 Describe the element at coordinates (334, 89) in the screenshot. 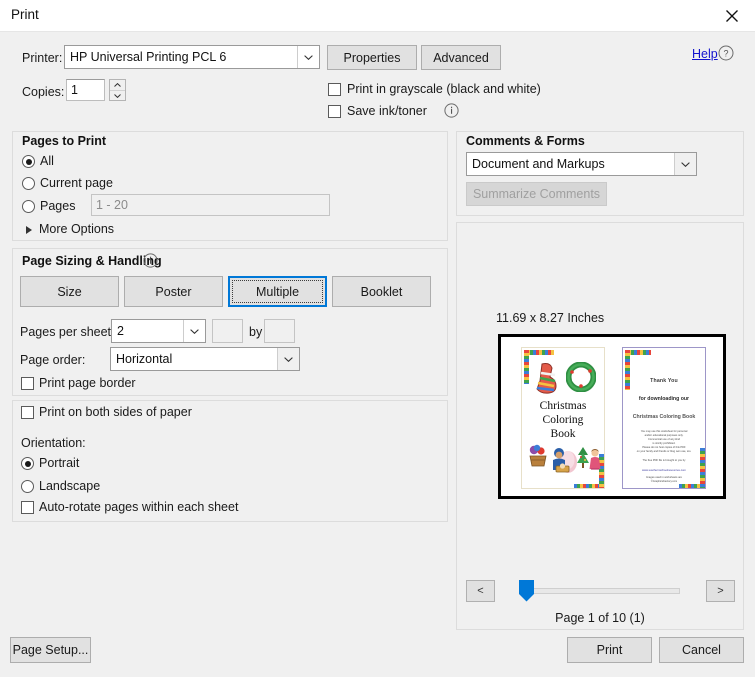

I see `grayscale-checkbox` at that location.